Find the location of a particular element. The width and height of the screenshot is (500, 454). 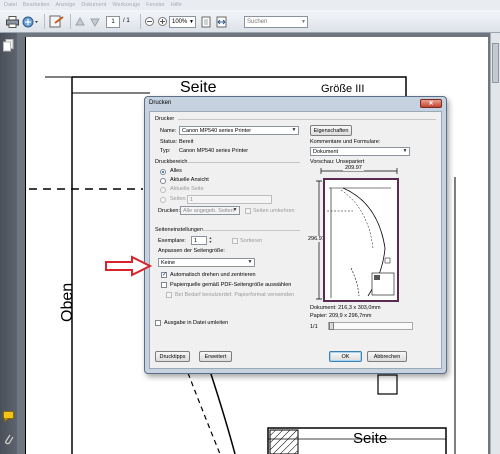

slider-thumb is located at coordinates (331, 326).